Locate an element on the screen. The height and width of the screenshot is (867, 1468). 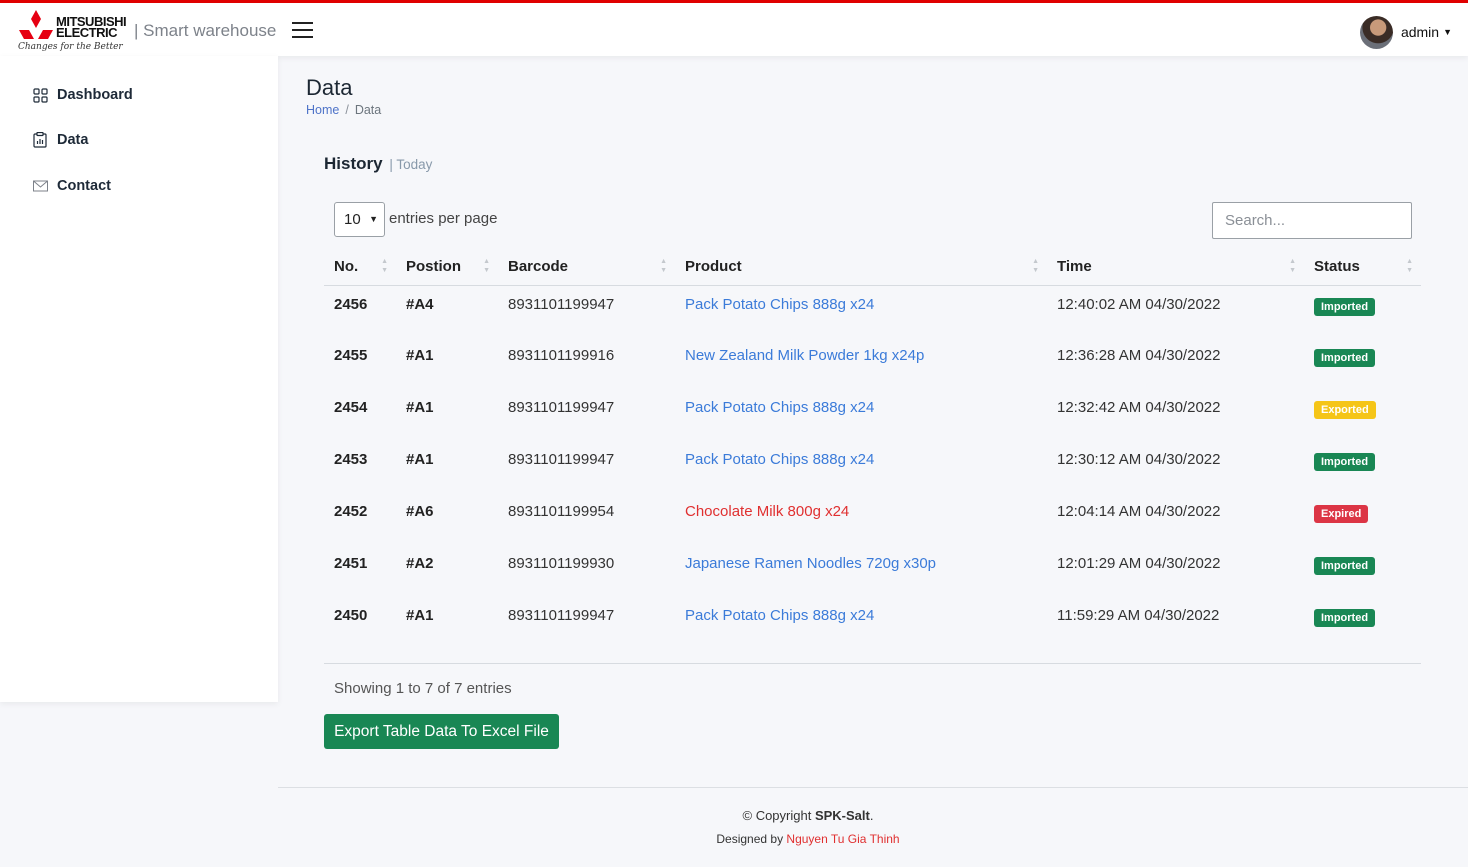
breadcrumb-home-link: Home is located at coordinates (322, 110).